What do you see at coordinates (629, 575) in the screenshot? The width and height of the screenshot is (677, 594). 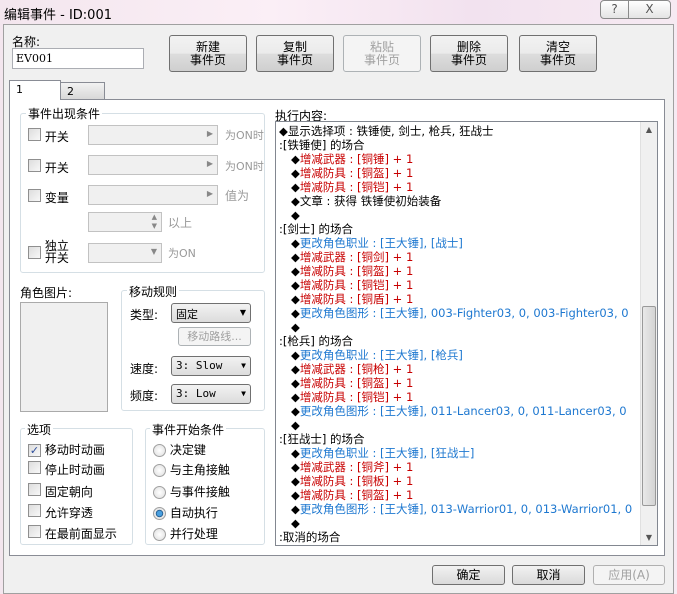 I see `apply-button: 应用(A)` at bounding box center [629, 575].